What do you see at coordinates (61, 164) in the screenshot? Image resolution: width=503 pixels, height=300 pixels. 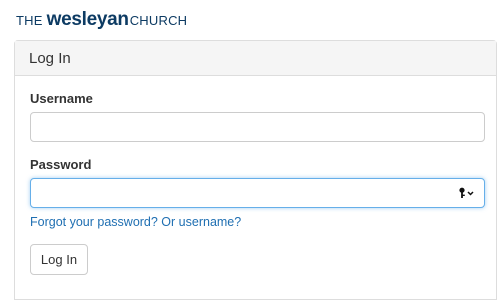 I see `password-label: Password` at bounding box center [61, 164].